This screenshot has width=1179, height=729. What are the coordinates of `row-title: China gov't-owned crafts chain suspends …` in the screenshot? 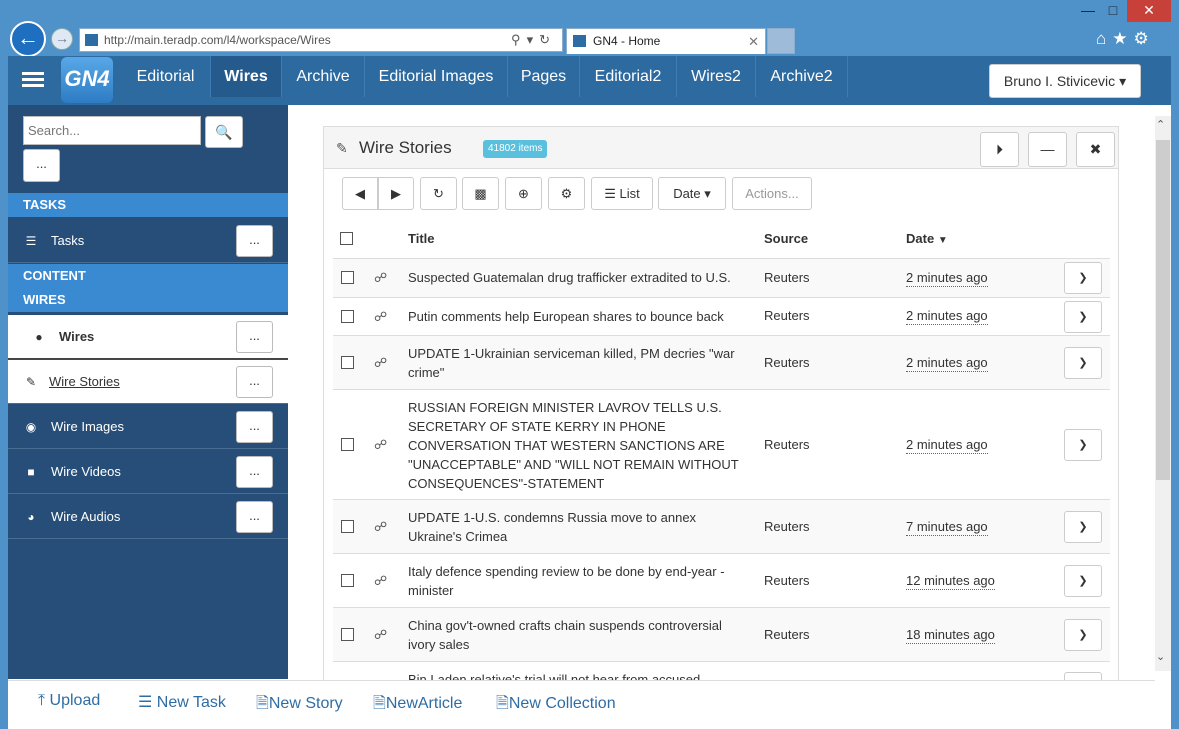 It's located at (578, 635).